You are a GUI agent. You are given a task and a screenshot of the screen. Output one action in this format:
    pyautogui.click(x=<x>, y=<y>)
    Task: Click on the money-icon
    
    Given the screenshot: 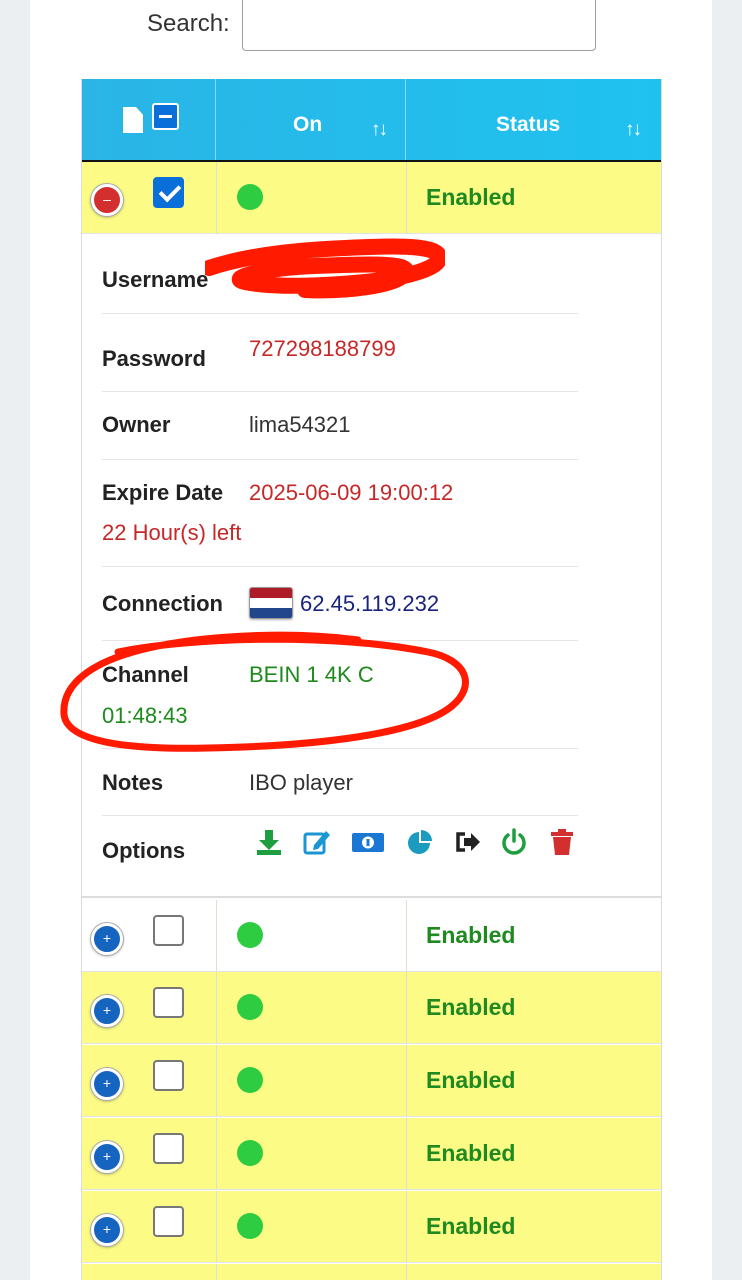 What is the action you would take?
    pyautogui.click(x=368, y=842)
    